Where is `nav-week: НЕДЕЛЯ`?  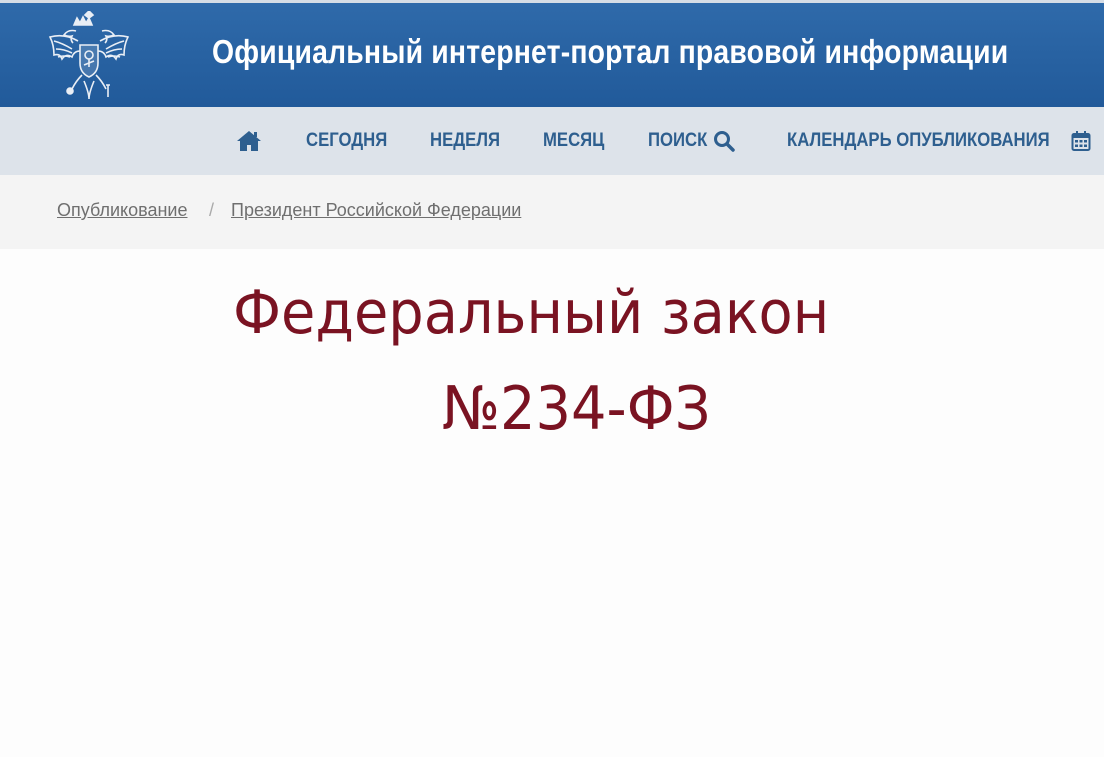 nav-week: НЕДЕЛЯ is located at coordinates (470, 141).